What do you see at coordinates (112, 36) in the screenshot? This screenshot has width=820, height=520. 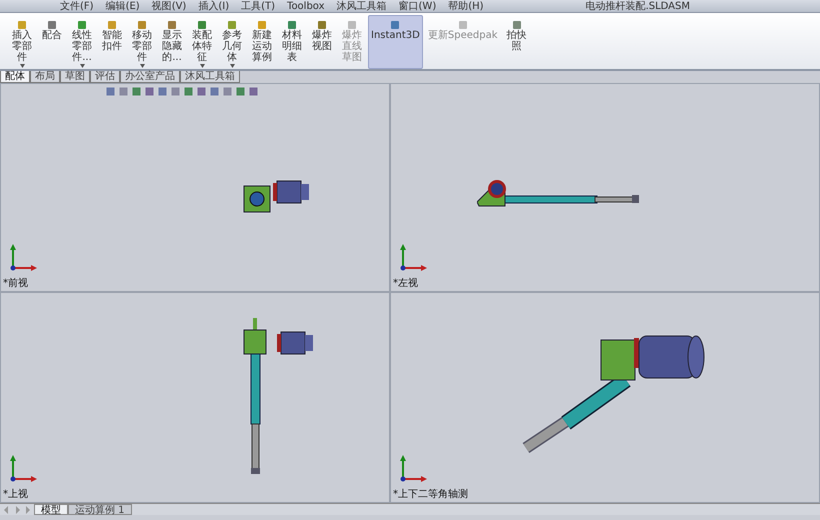 I see `ribbon-button: 智能扣件` at bounding box center [112, 36].